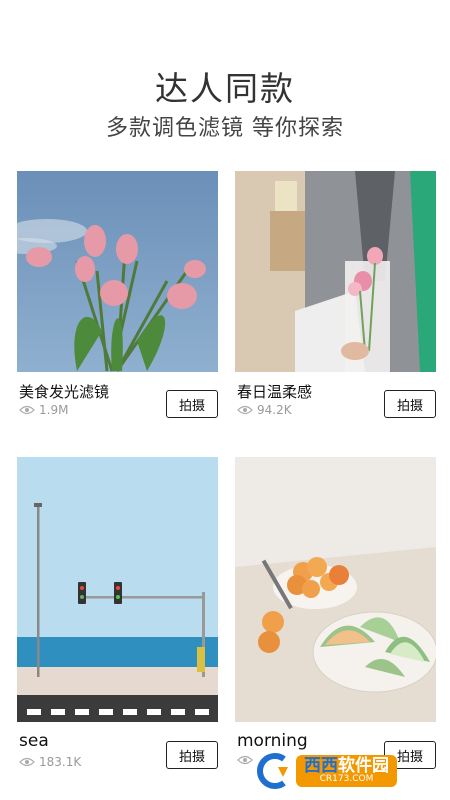 This screenshot has width=450, height=800. What do you see at coordinates (321, 765) in the screenshot?
I see `watermark-brand-a: 西西` at bounding box center [321, 765].